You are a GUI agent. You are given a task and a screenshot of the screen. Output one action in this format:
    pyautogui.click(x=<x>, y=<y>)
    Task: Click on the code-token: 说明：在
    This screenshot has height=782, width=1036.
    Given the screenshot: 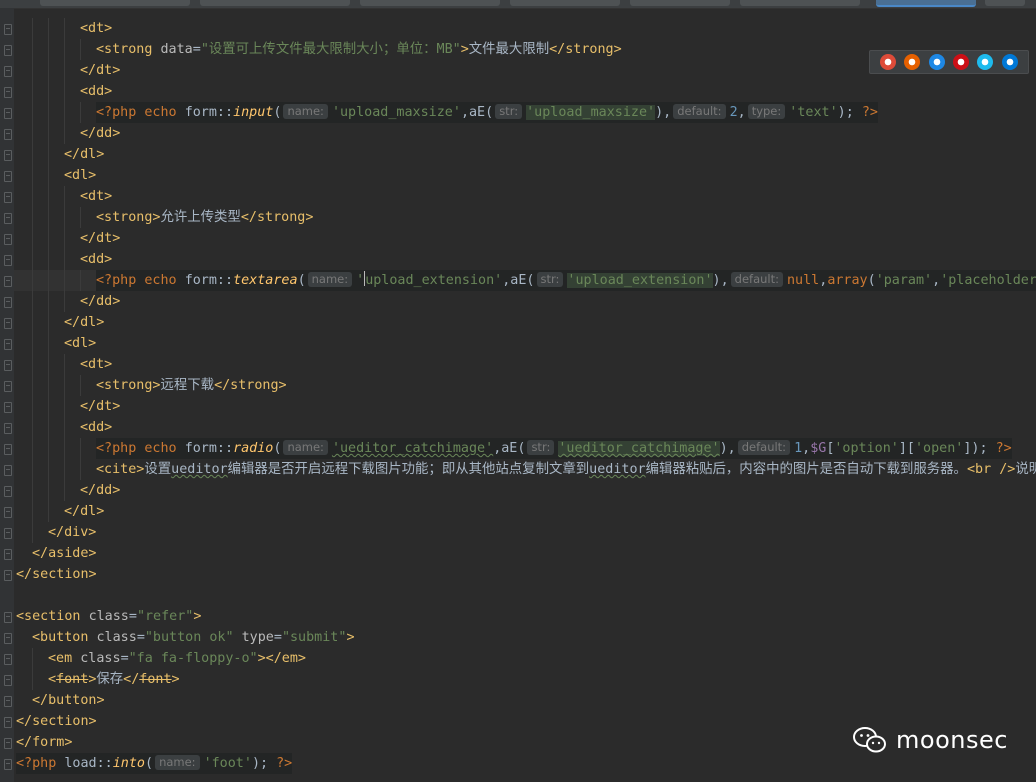 What is the action you would take?
    pyautogui.click(x=1025, y=469)
    